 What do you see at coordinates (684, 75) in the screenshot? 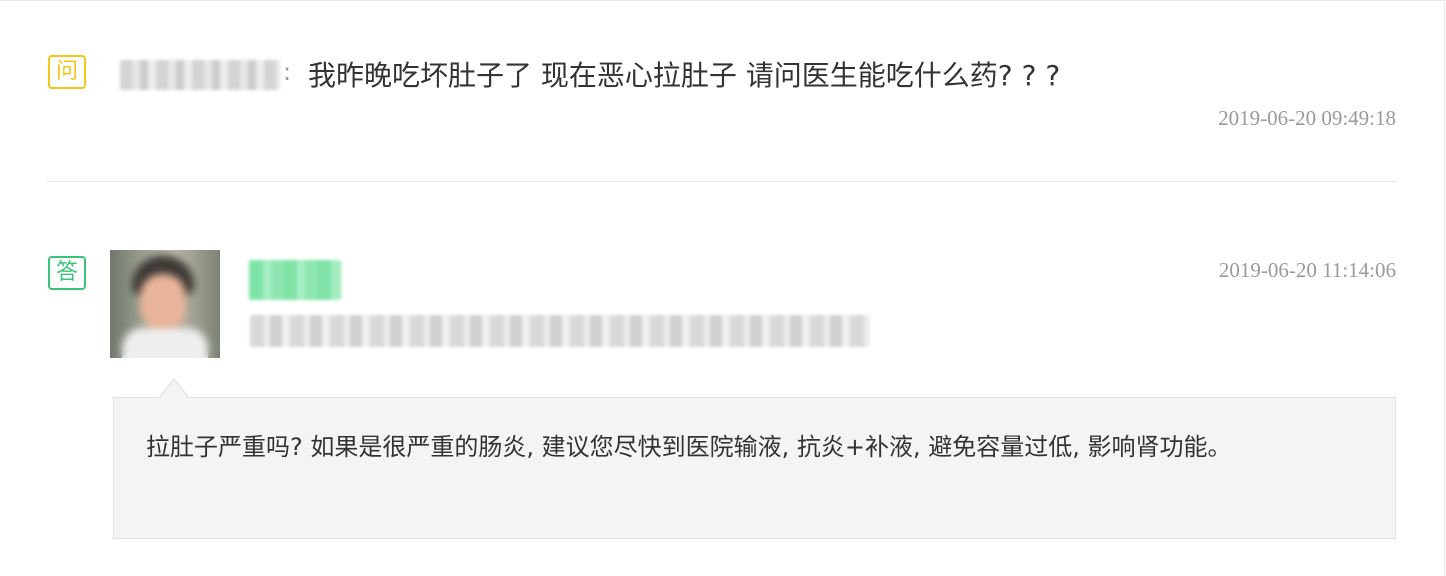
I see `question-text: 我昨晚吃坏肚子了 现在恶心拉肚子 请问医生能吃什么药? ? ?` at bounding box center [684, 75].